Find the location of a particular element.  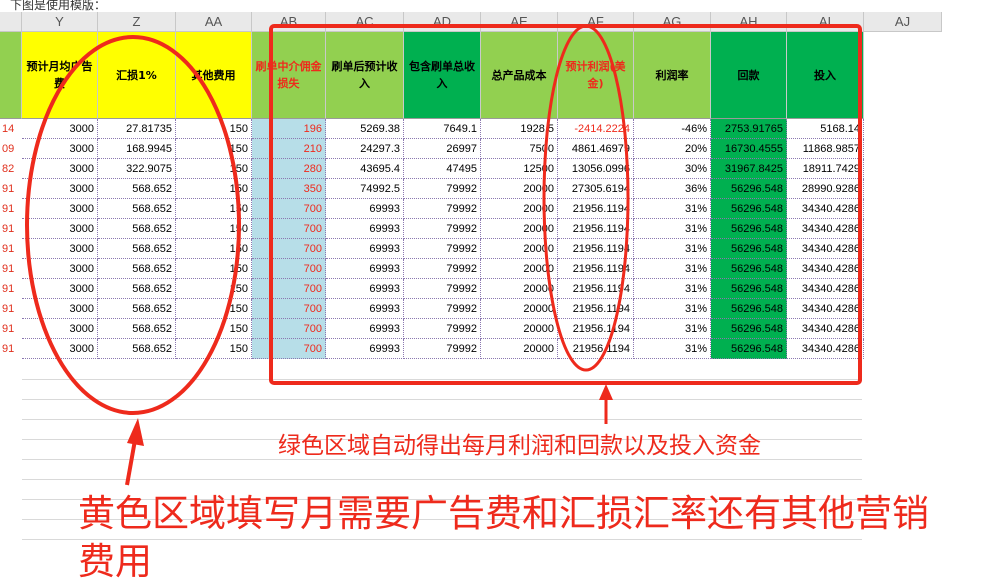

green-region-note: 绿色区域自动得出每月利润和回款以及投入资金 is located at coordinates (519, 446).